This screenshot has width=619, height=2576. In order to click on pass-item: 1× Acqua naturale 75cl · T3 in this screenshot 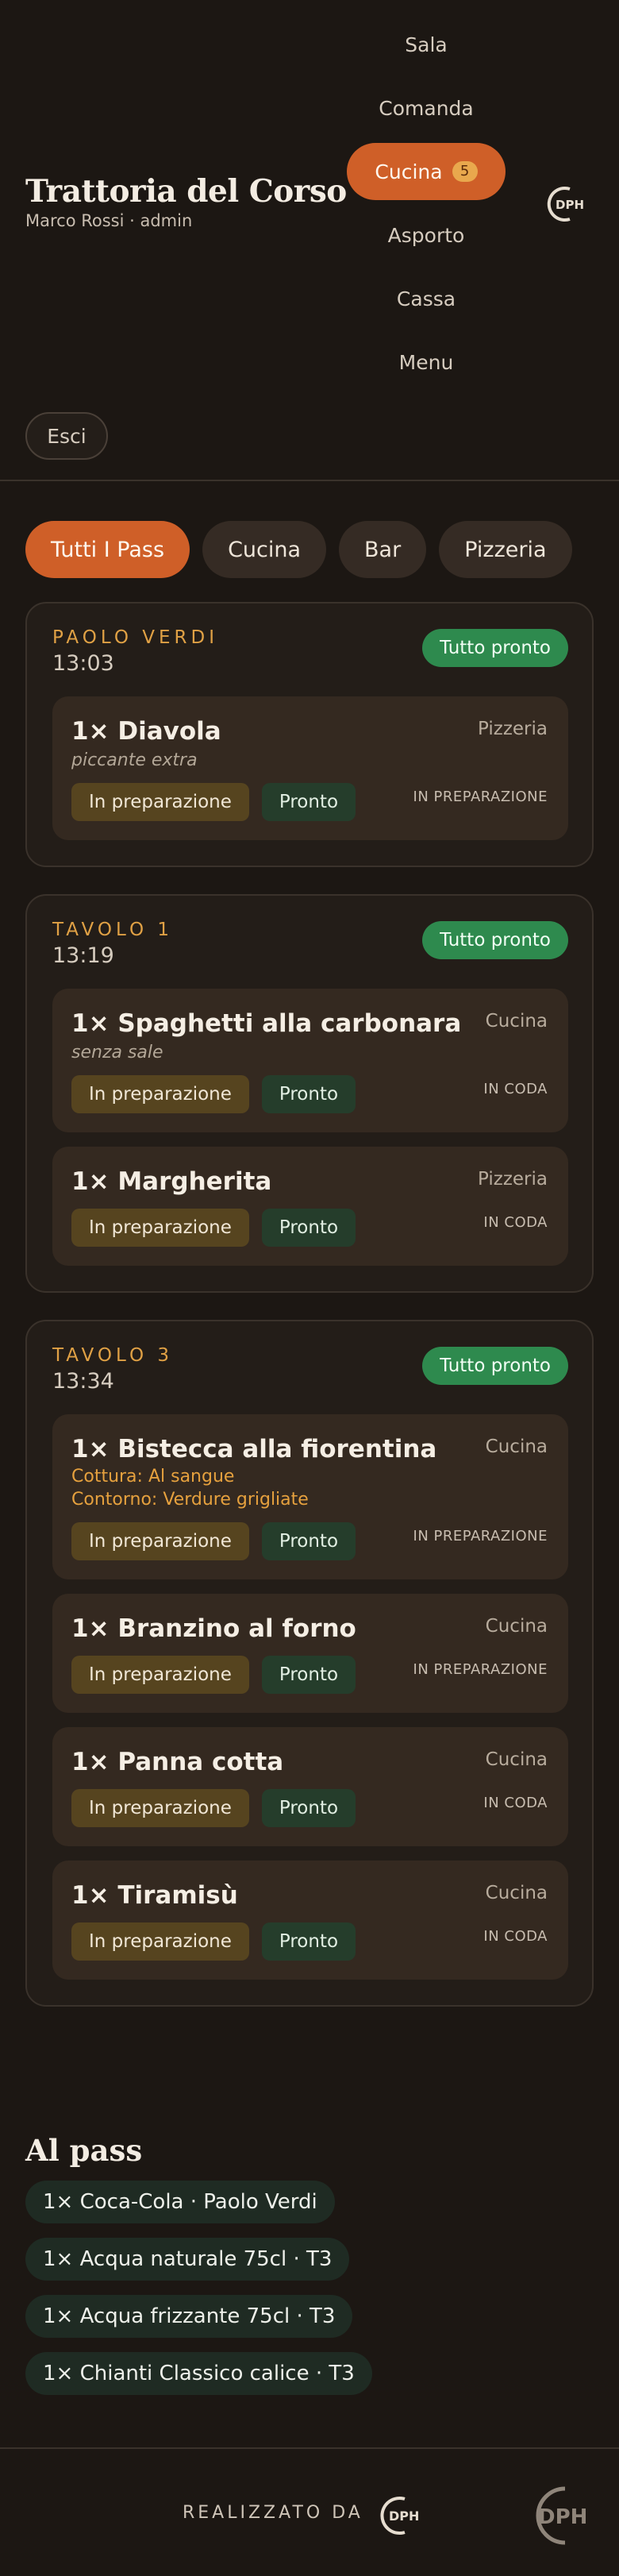, I will do `click(187, 2259)`.